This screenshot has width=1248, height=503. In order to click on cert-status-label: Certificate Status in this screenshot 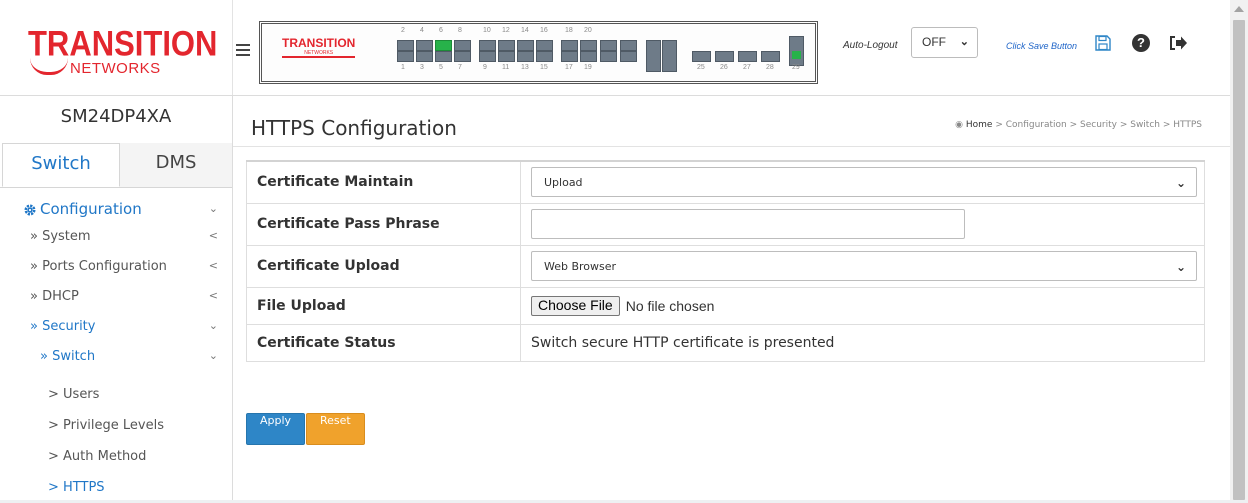, I will do `click(383, 342)`.